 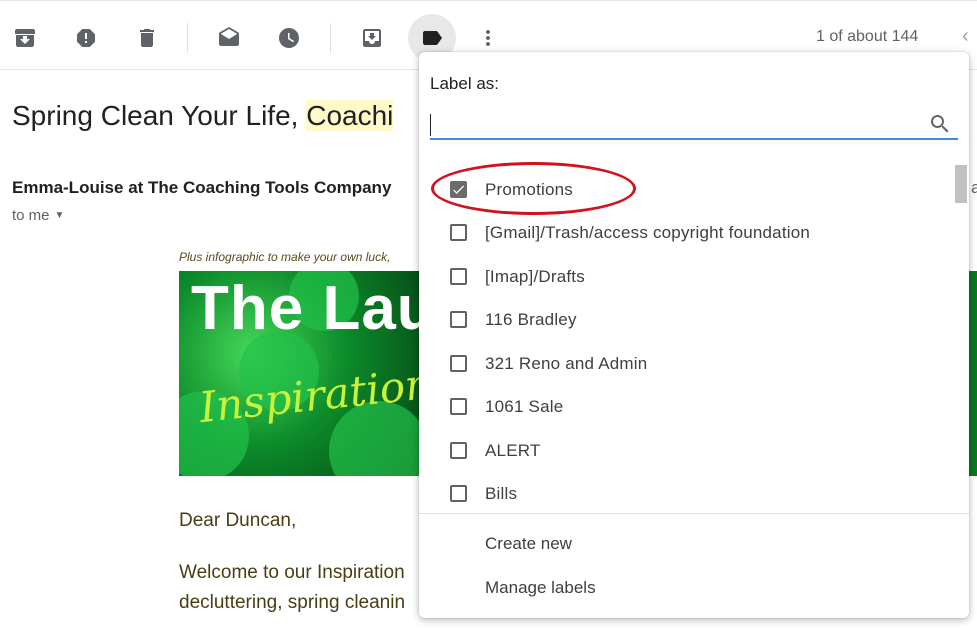 What do you see at coordinates (60, 215) in the screenshot?
I see `chevron-down-icon: ▼` at bounding box center [60, 215].